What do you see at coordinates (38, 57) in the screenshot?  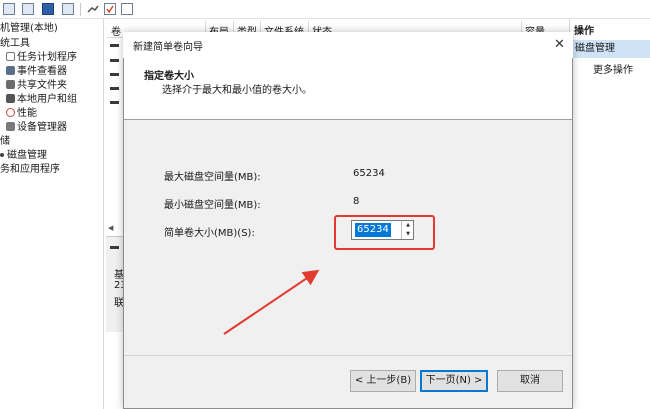 I see `tree-item-task-scheduler: 任务计划程序` at bounding box center [38, 57].